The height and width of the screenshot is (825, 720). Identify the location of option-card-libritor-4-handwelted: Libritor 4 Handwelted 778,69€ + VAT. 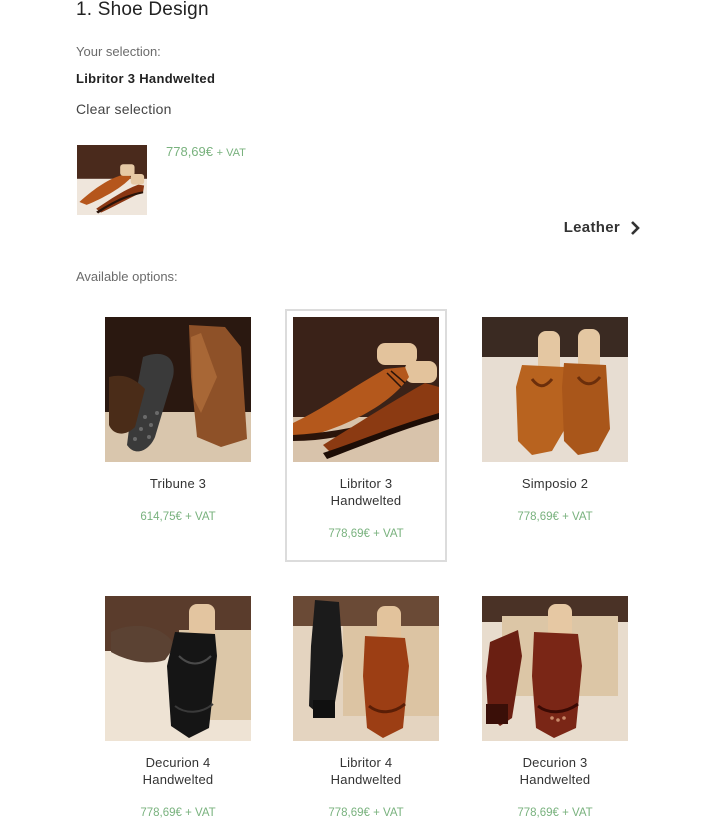
(366, 707).